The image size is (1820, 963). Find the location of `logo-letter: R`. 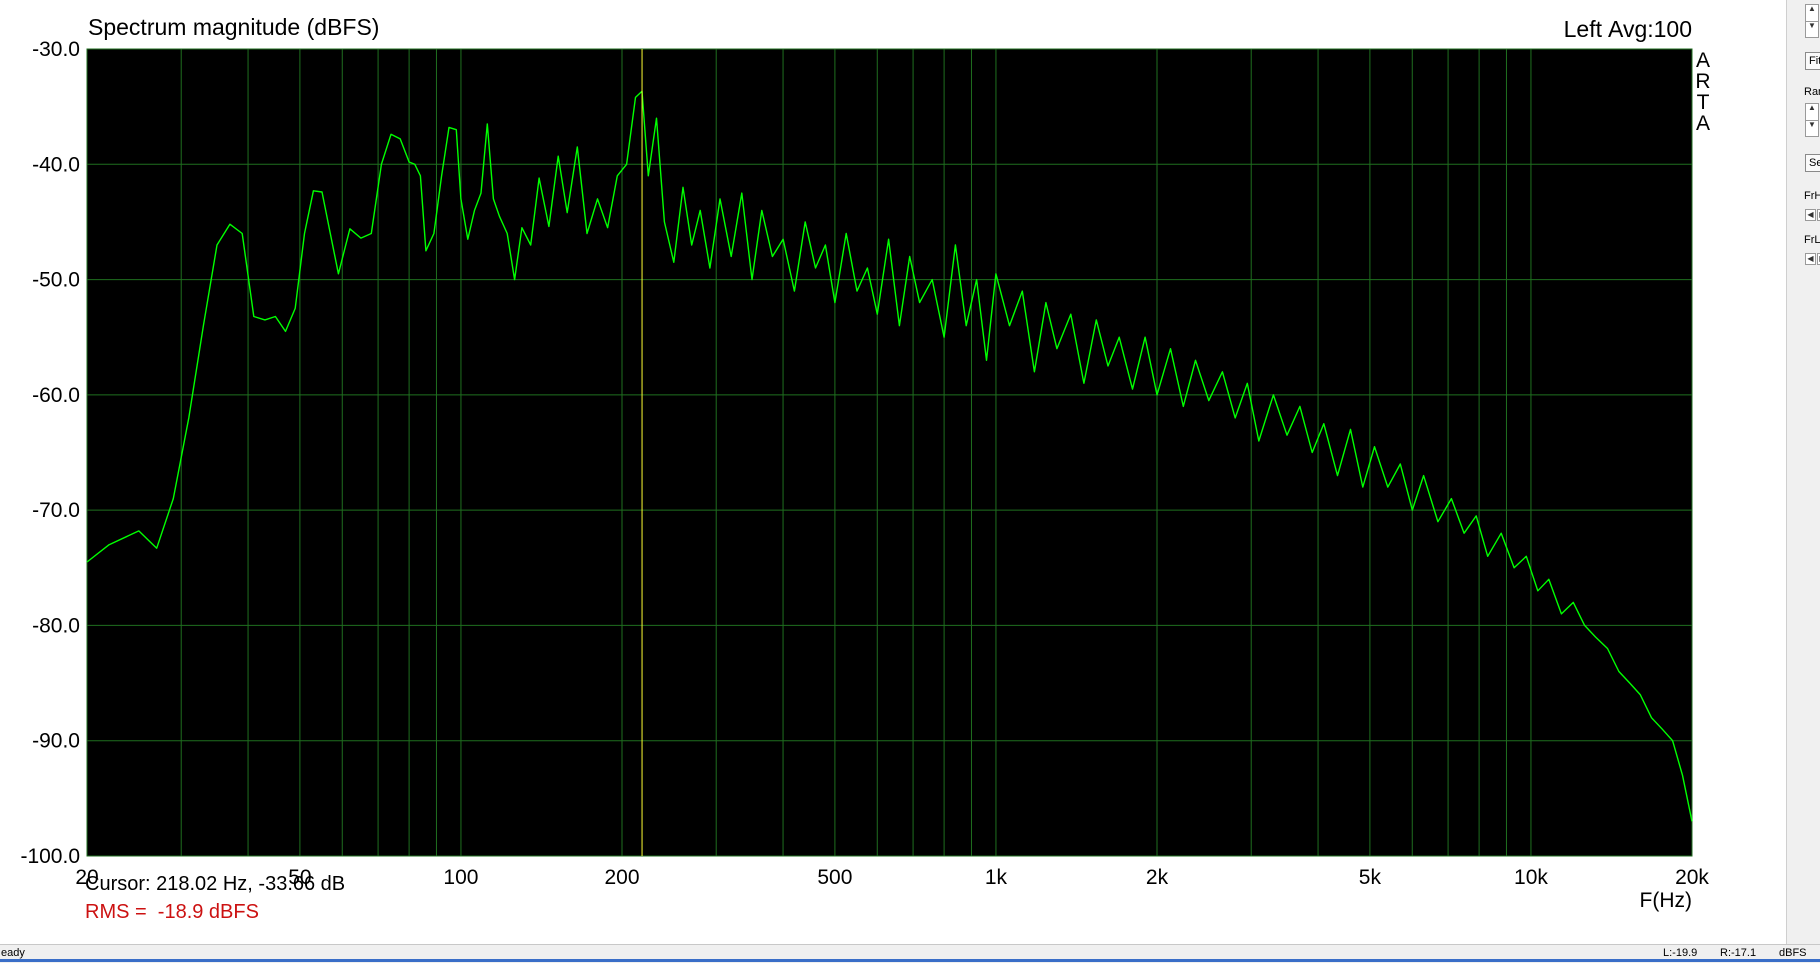

logo-letter: R is located at coordinates (1703, 81).